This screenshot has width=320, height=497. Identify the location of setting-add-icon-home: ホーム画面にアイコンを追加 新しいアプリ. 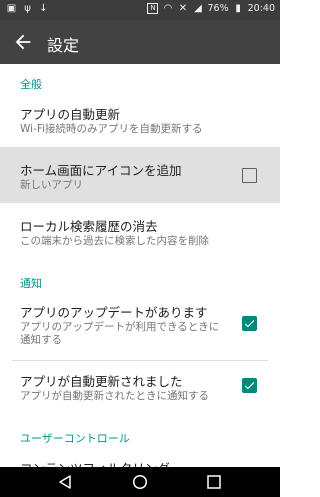
(140, 175).